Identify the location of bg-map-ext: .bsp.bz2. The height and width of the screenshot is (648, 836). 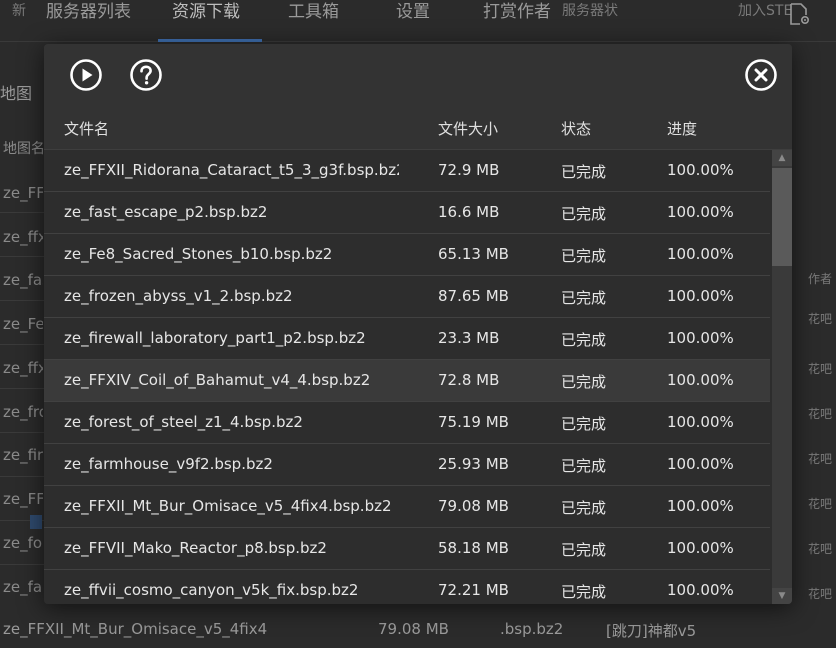
(532, 629).